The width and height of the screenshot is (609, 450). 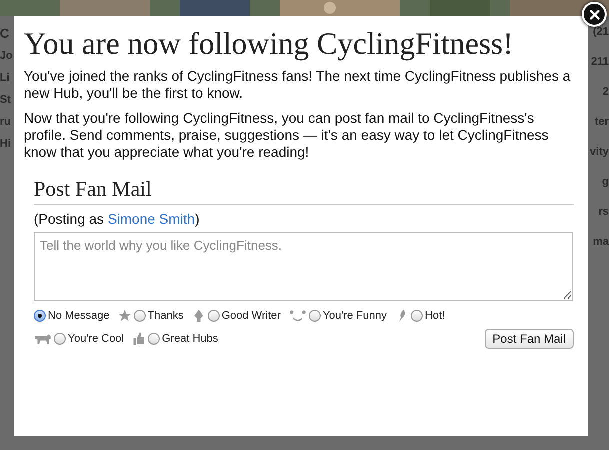 I want to click on posting-as-text: (Posting as Simone Smith), so click(x=117, y=219).